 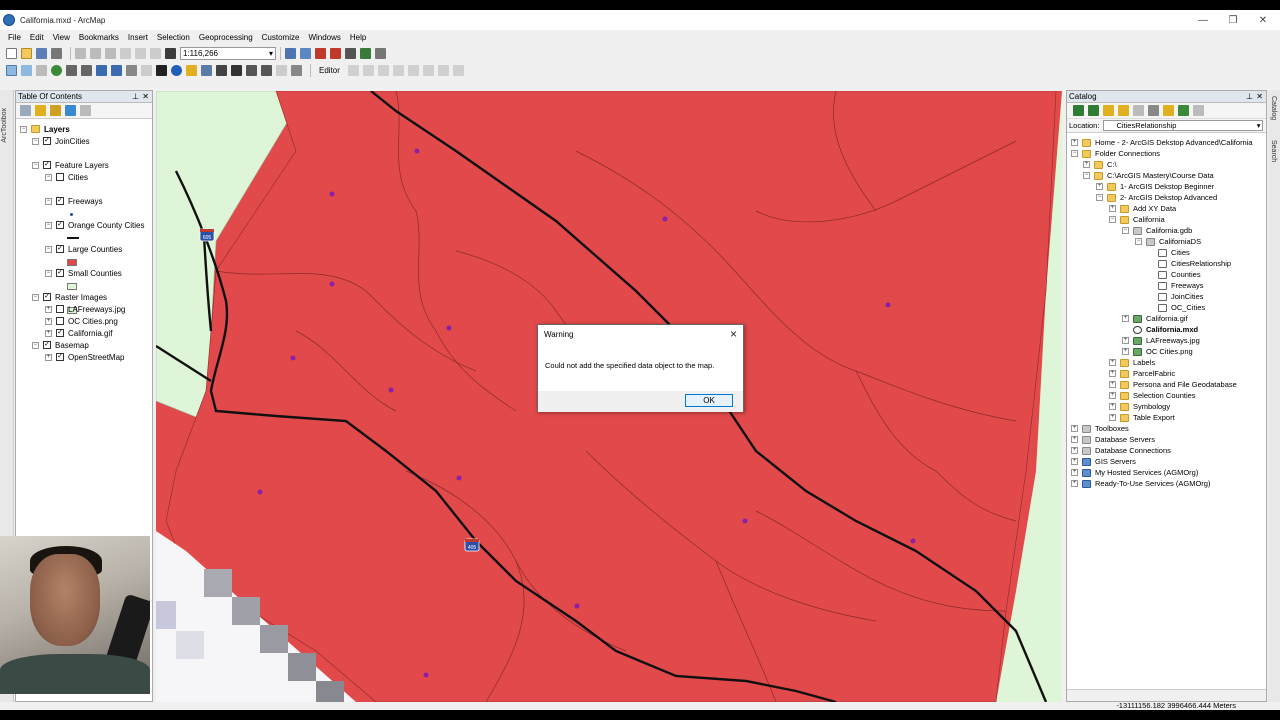 I want to click on catalog-node: + Toolboxes, so click(x=1100, y=428).